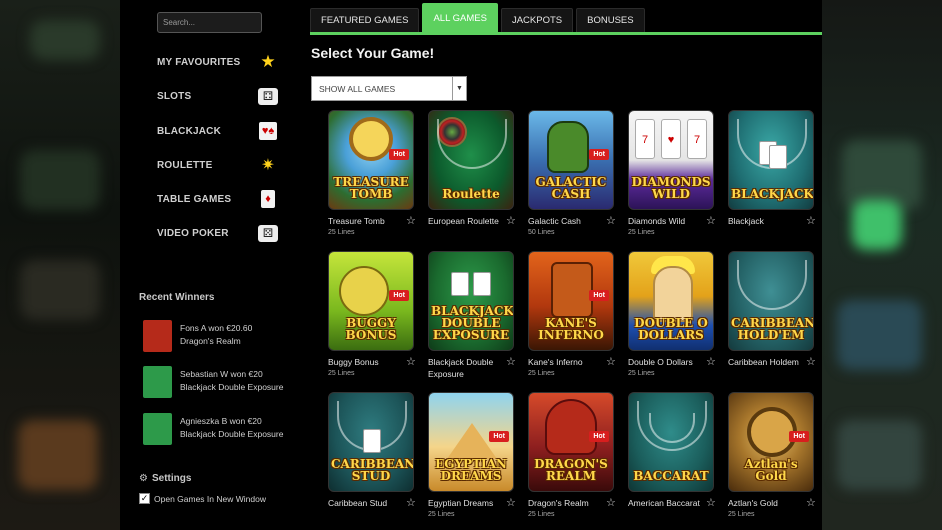 This screenshot has height=530, width=942. I want to click on game-card: CARIBBEAN STUD Caribbean Stud ☆, so click(375, 459).